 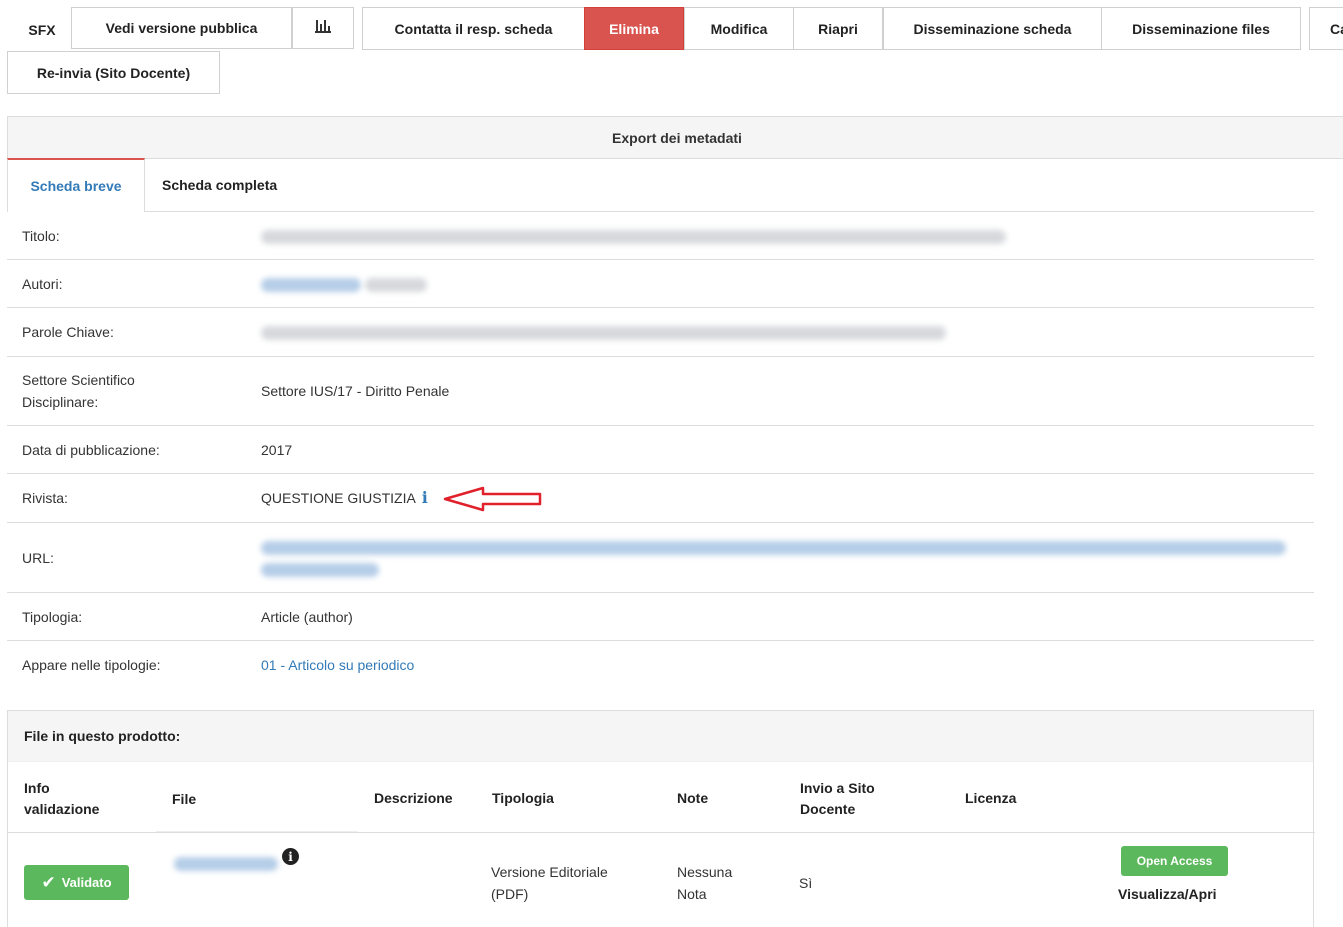 I want to click on authors-value-blurred, so click(x=777, y=284).